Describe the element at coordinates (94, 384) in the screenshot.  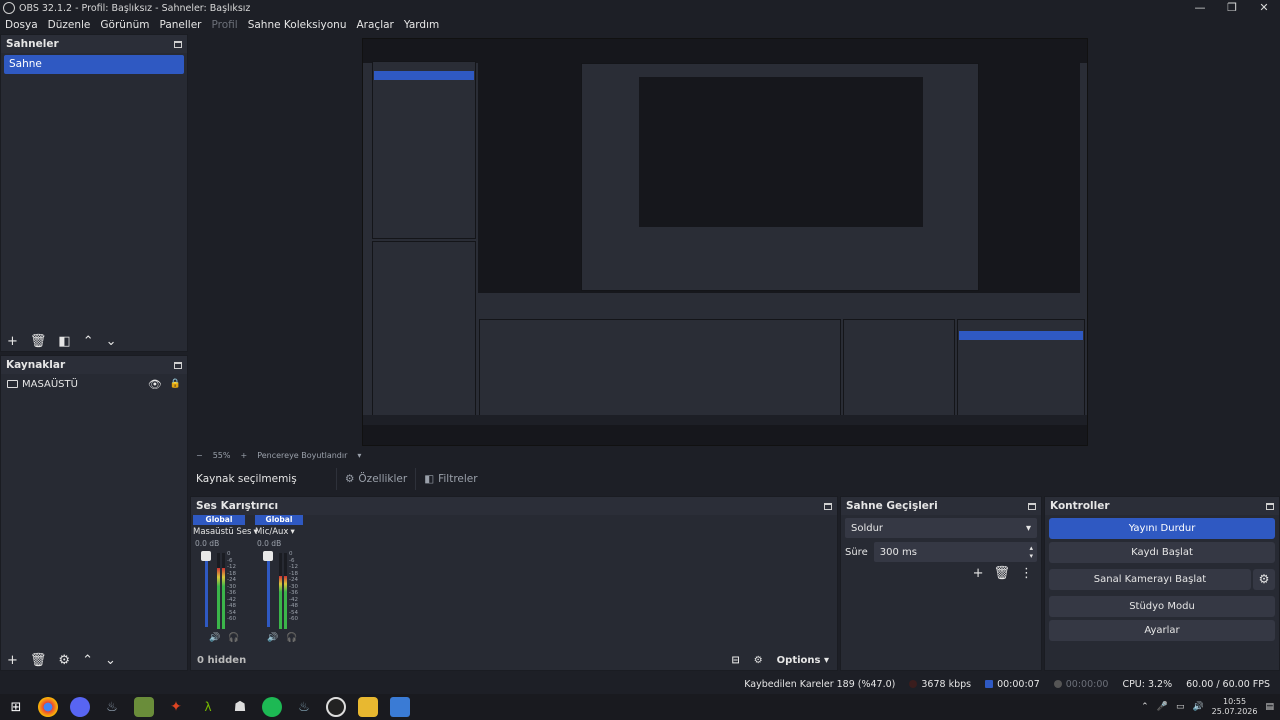
I see `source-item: MASAÜSTÜ 👁 🔒` at that location.